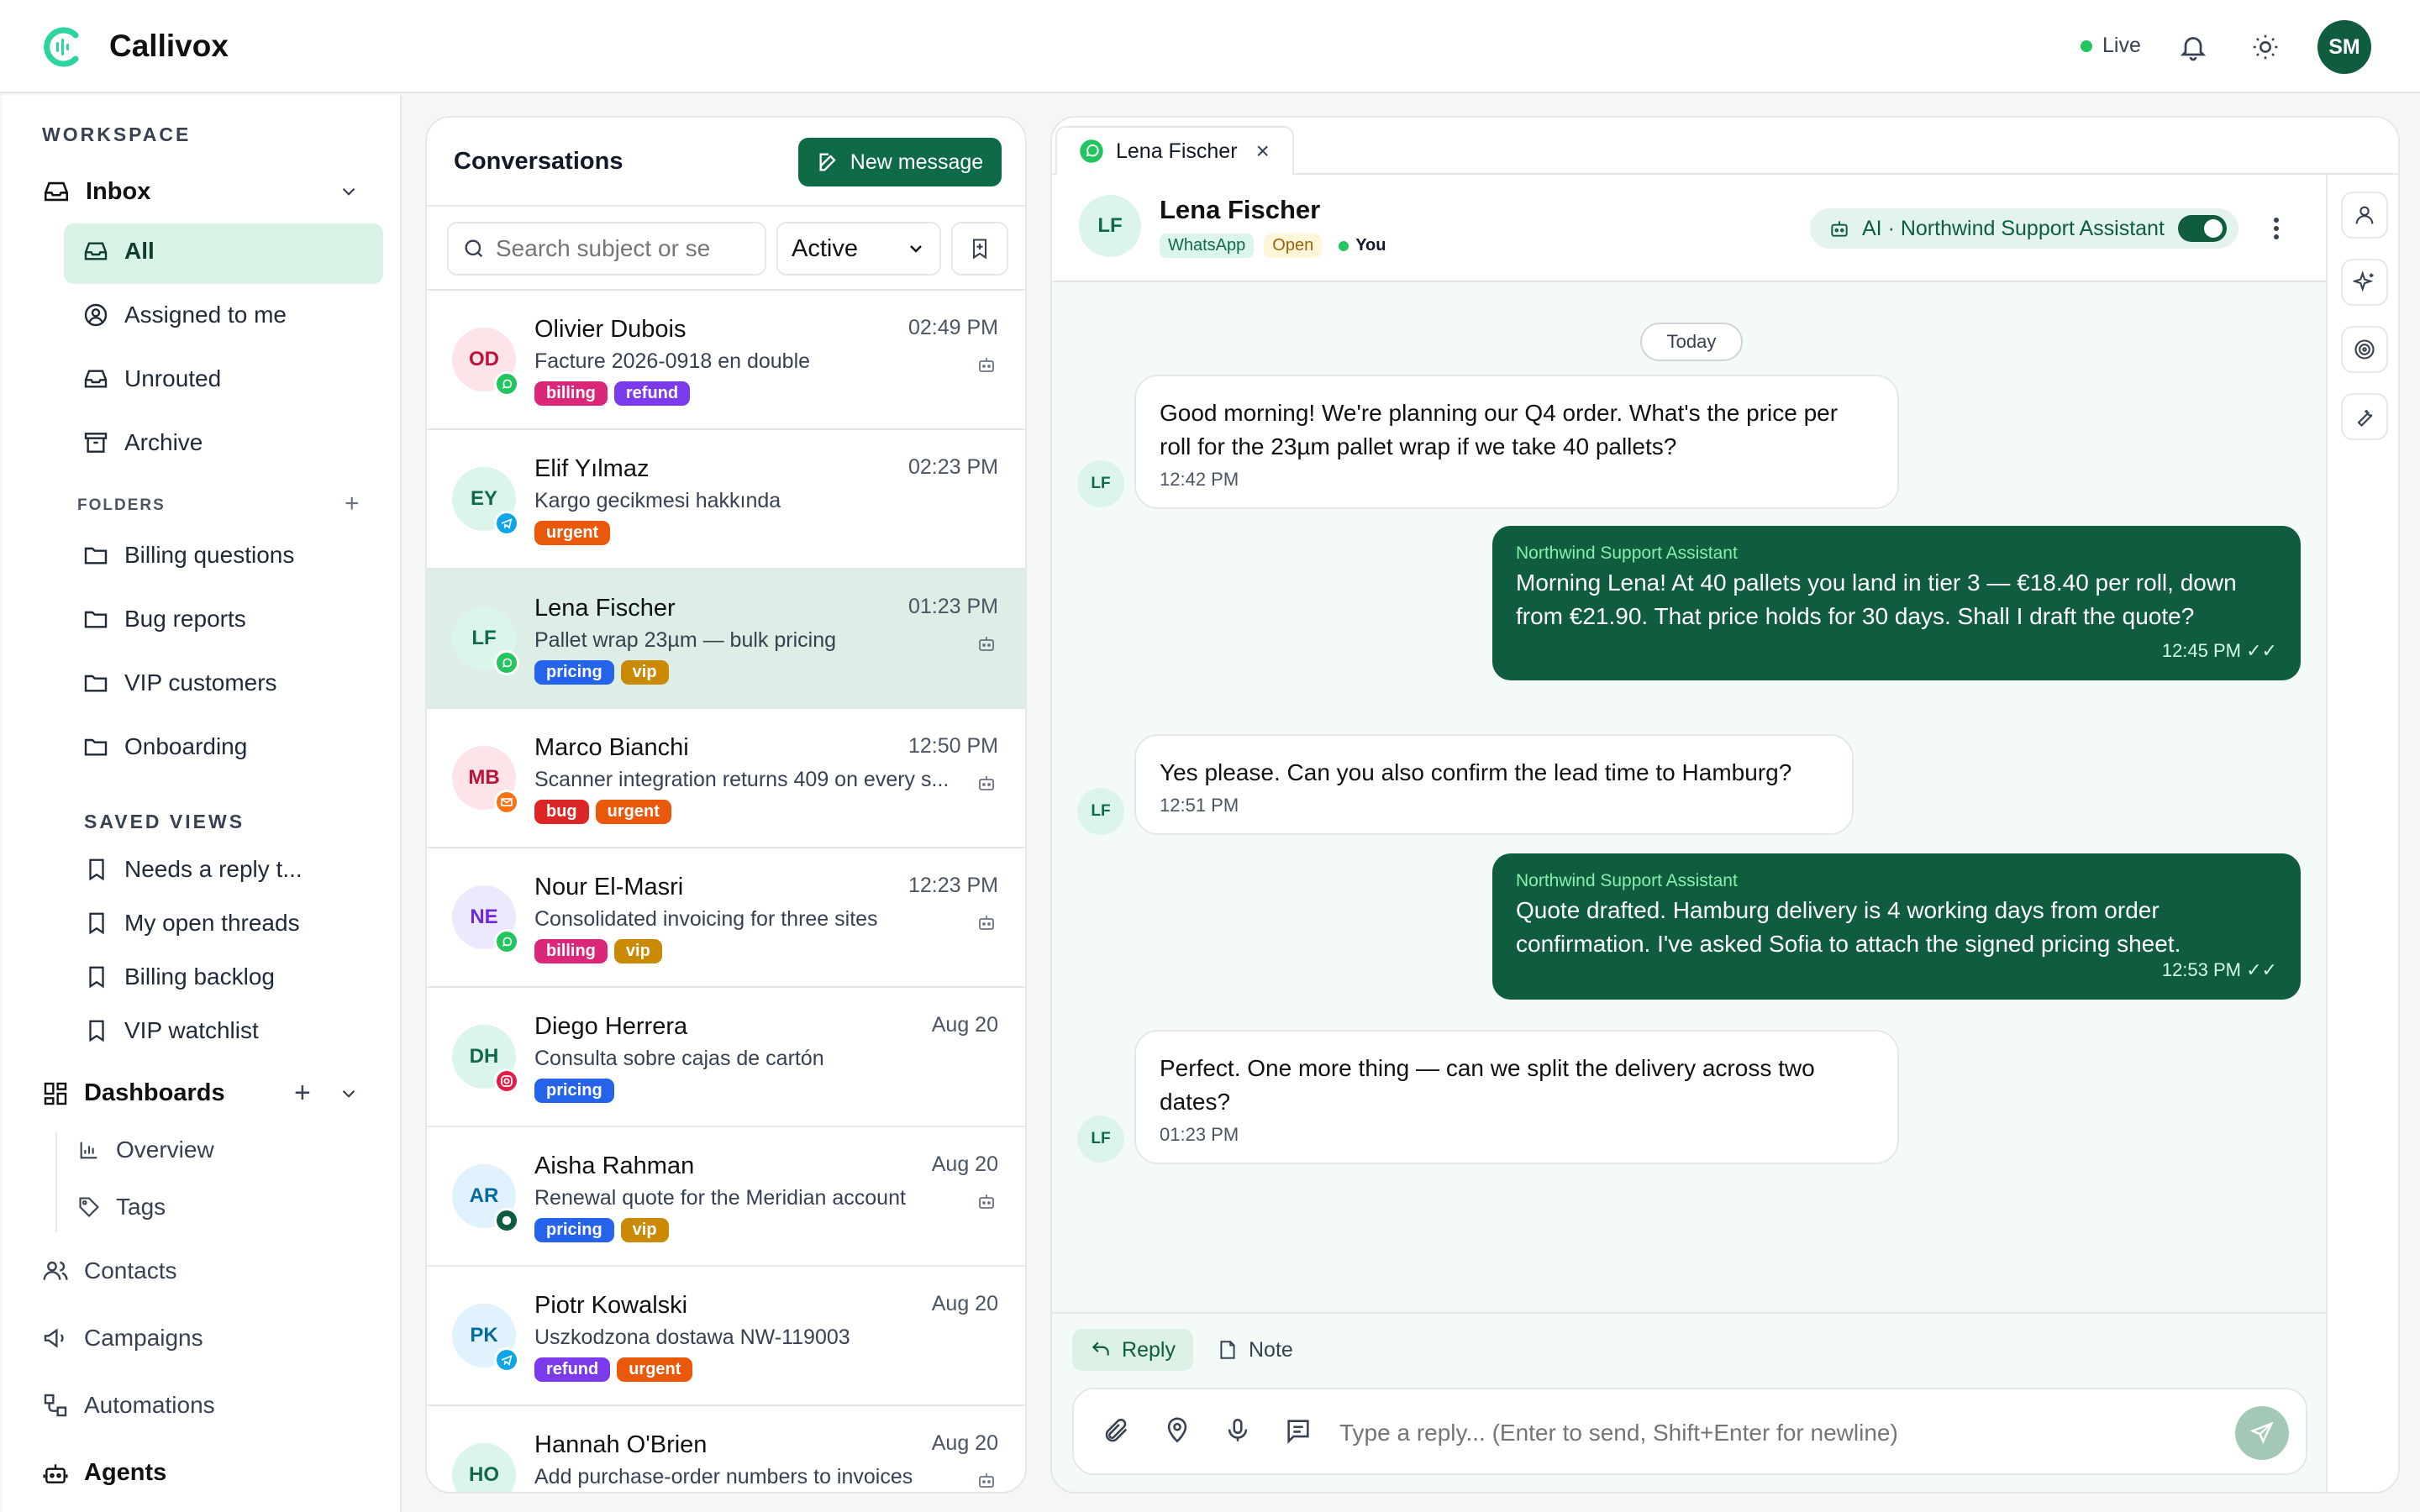 Image resolution: width=2420 pixels, height=1512 pixels. Describe the element at coordinates (302, 1093) in the screenshot. I see `add-dashboard-icon: +` at that location.